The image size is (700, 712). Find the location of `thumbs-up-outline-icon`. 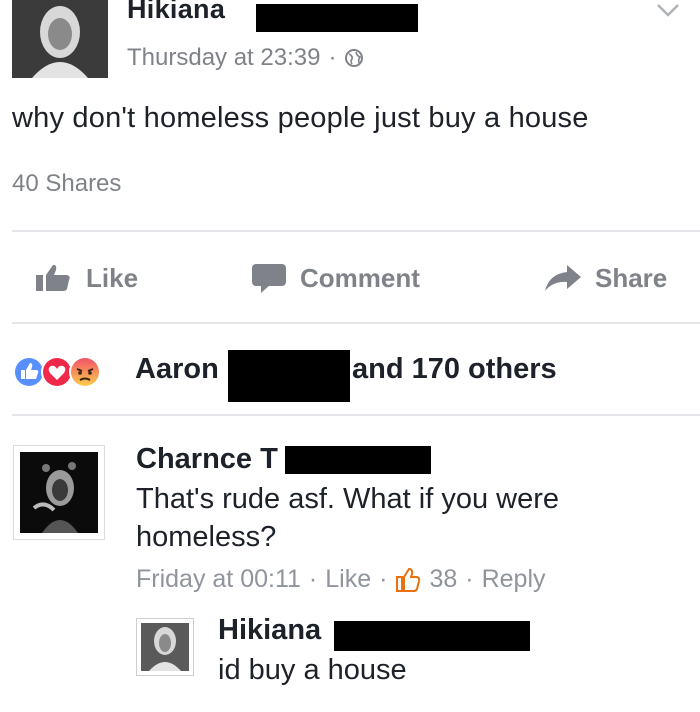

thumbs-up-outline-icon is located at coordinates (408, 579).